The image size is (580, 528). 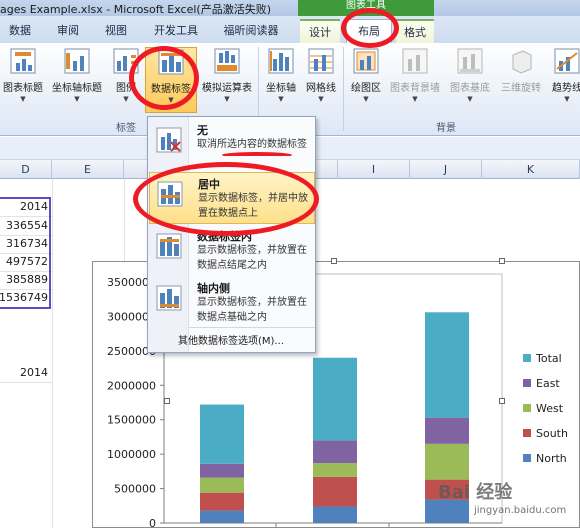 I want to click on gridlines-icon, so click(x=321, y=61).